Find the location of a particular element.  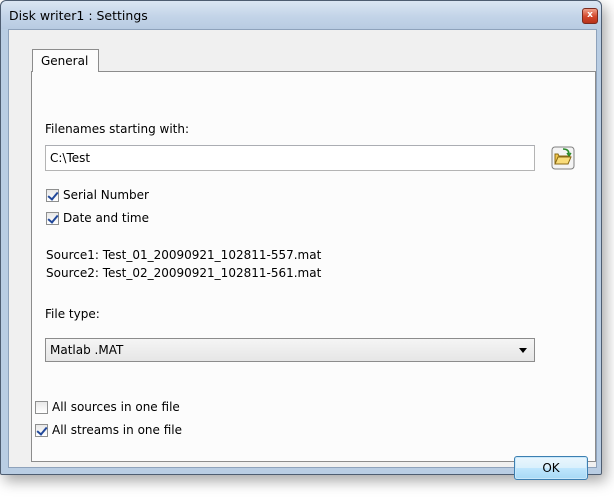

filenames-label: Filenames starting with: is located at coordinates (117, 129).